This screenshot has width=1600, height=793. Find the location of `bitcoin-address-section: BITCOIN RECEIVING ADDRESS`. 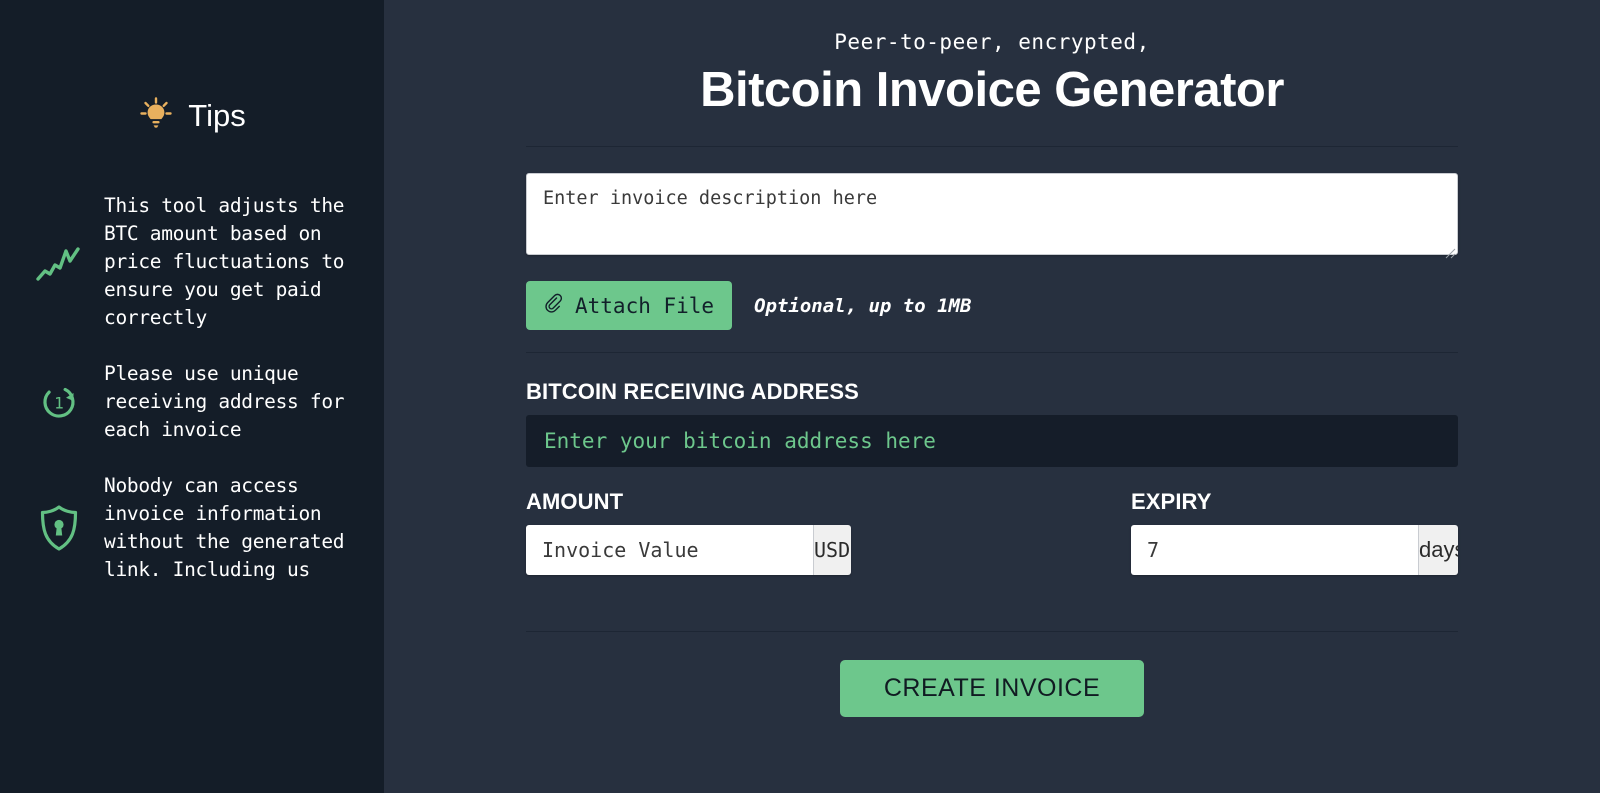

bitcoin-address-section: BITCOIN RECEIVING ADDRESS is located at coordinates (992, 410).